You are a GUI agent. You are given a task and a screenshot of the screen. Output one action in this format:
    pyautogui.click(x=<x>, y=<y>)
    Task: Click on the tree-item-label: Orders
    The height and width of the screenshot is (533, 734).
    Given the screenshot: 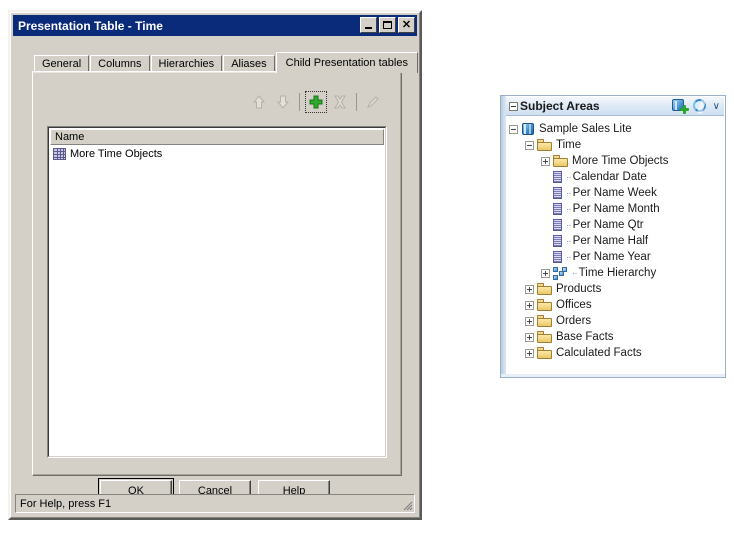 What is the action you would take?
    pyautogui.click(x=574, y=321)
    